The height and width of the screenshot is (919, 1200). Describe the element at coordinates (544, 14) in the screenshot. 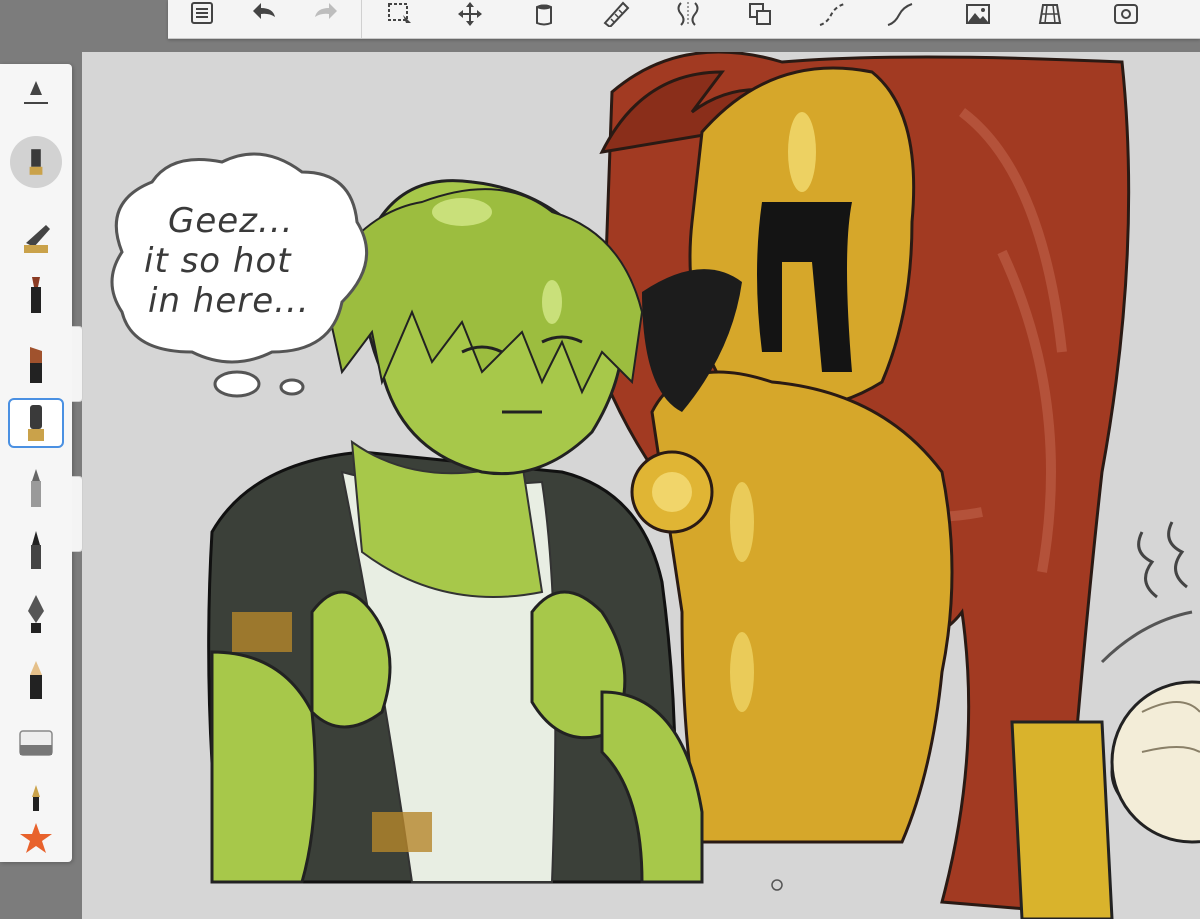

I see `fill-icon` at that location.